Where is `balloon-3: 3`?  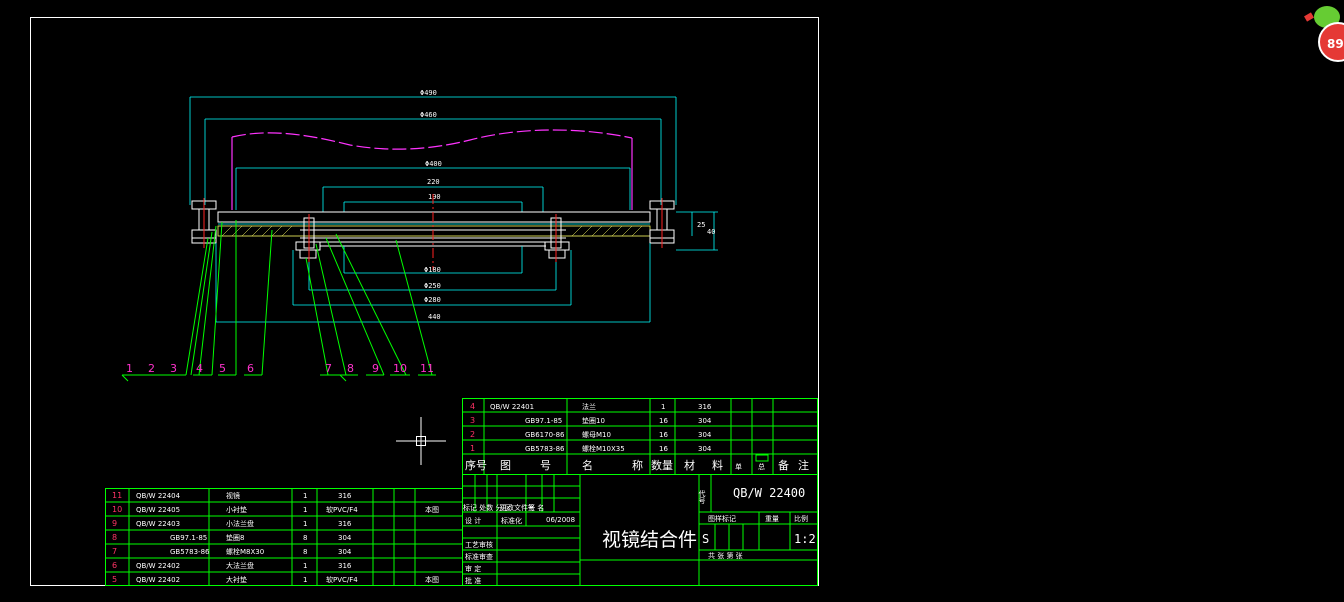
balloon-3: 3 is located at coordinates (173, 368).